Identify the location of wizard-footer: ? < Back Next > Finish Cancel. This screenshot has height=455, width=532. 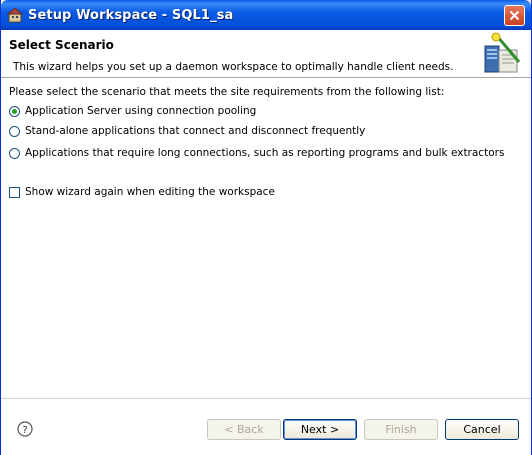
(266, 426).